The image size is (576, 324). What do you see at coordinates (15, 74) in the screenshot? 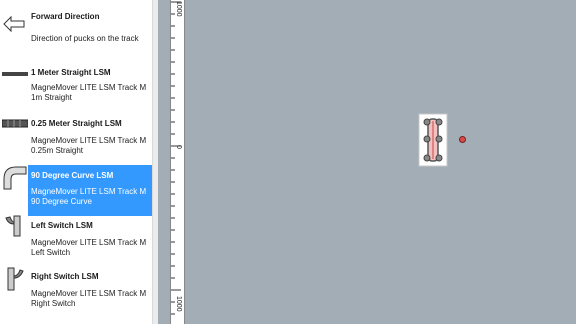
I see `straight-track-icon` at bounding box center [15, 74].